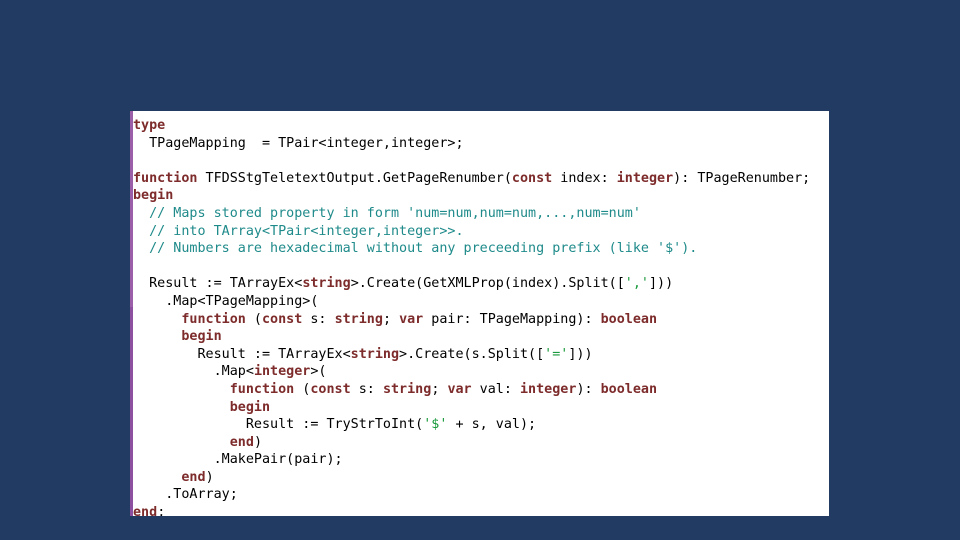 The height and width of the screenshot is (540, 960). What do you see at coordinates (435, 425) in the screenshot?
I see `code-token-str: '$'` at bounding box center [435, 425].